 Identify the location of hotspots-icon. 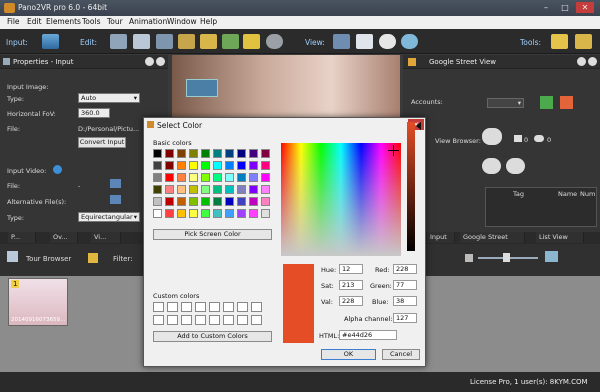
(164, 41).